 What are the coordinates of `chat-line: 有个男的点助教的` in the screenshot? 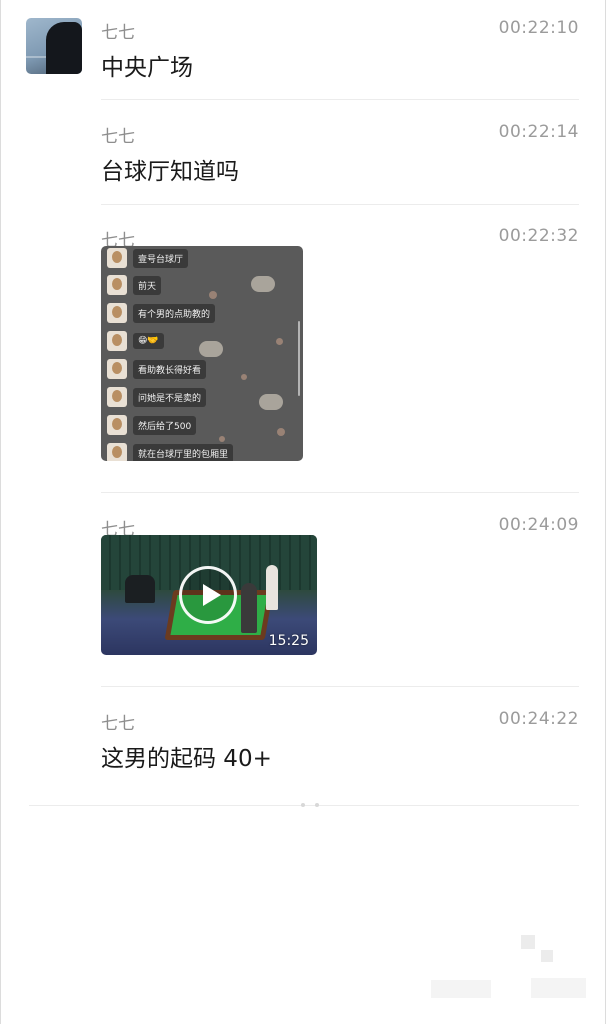 It's located at (161, 313).